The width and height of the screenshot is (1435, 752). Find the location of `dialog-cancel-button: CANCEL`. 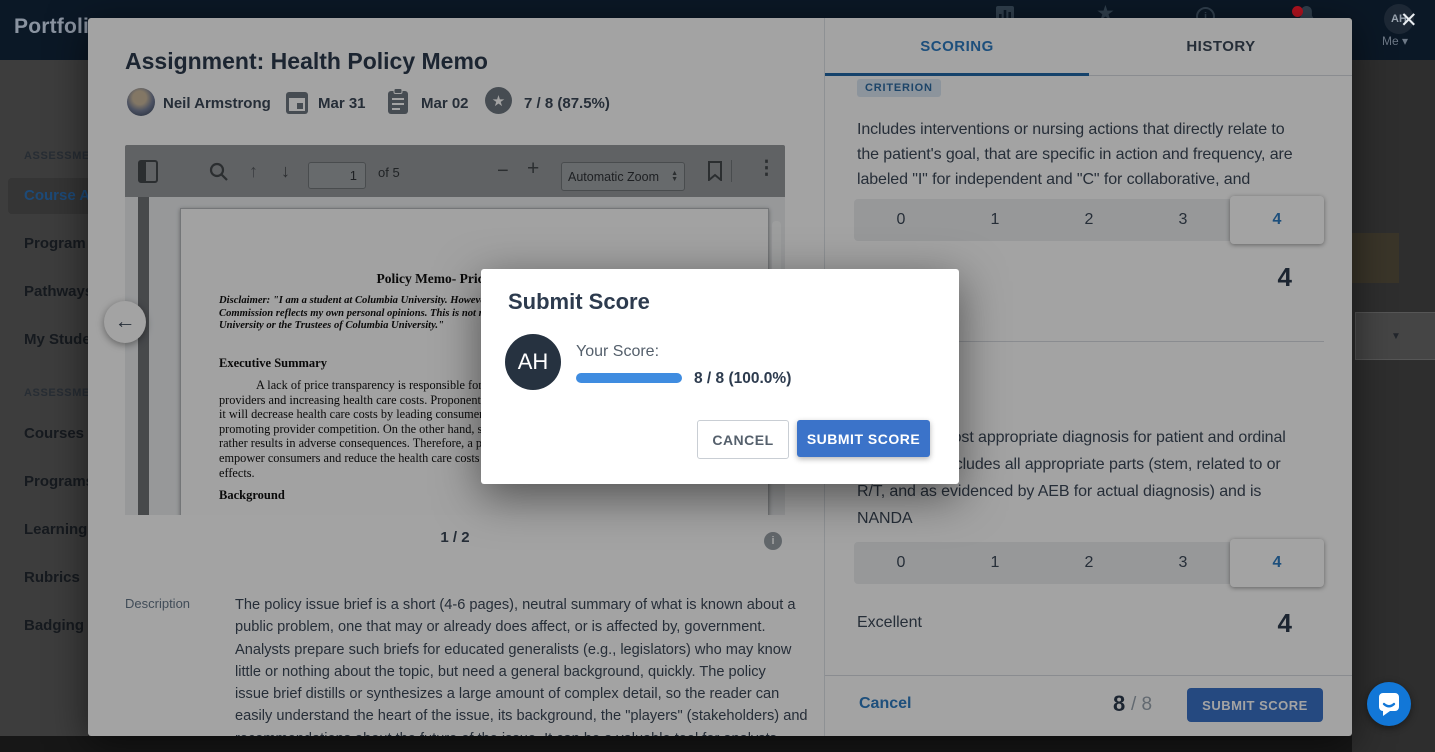

dialog-cancel-button: CANCEL is located at coordinates (743, 439).